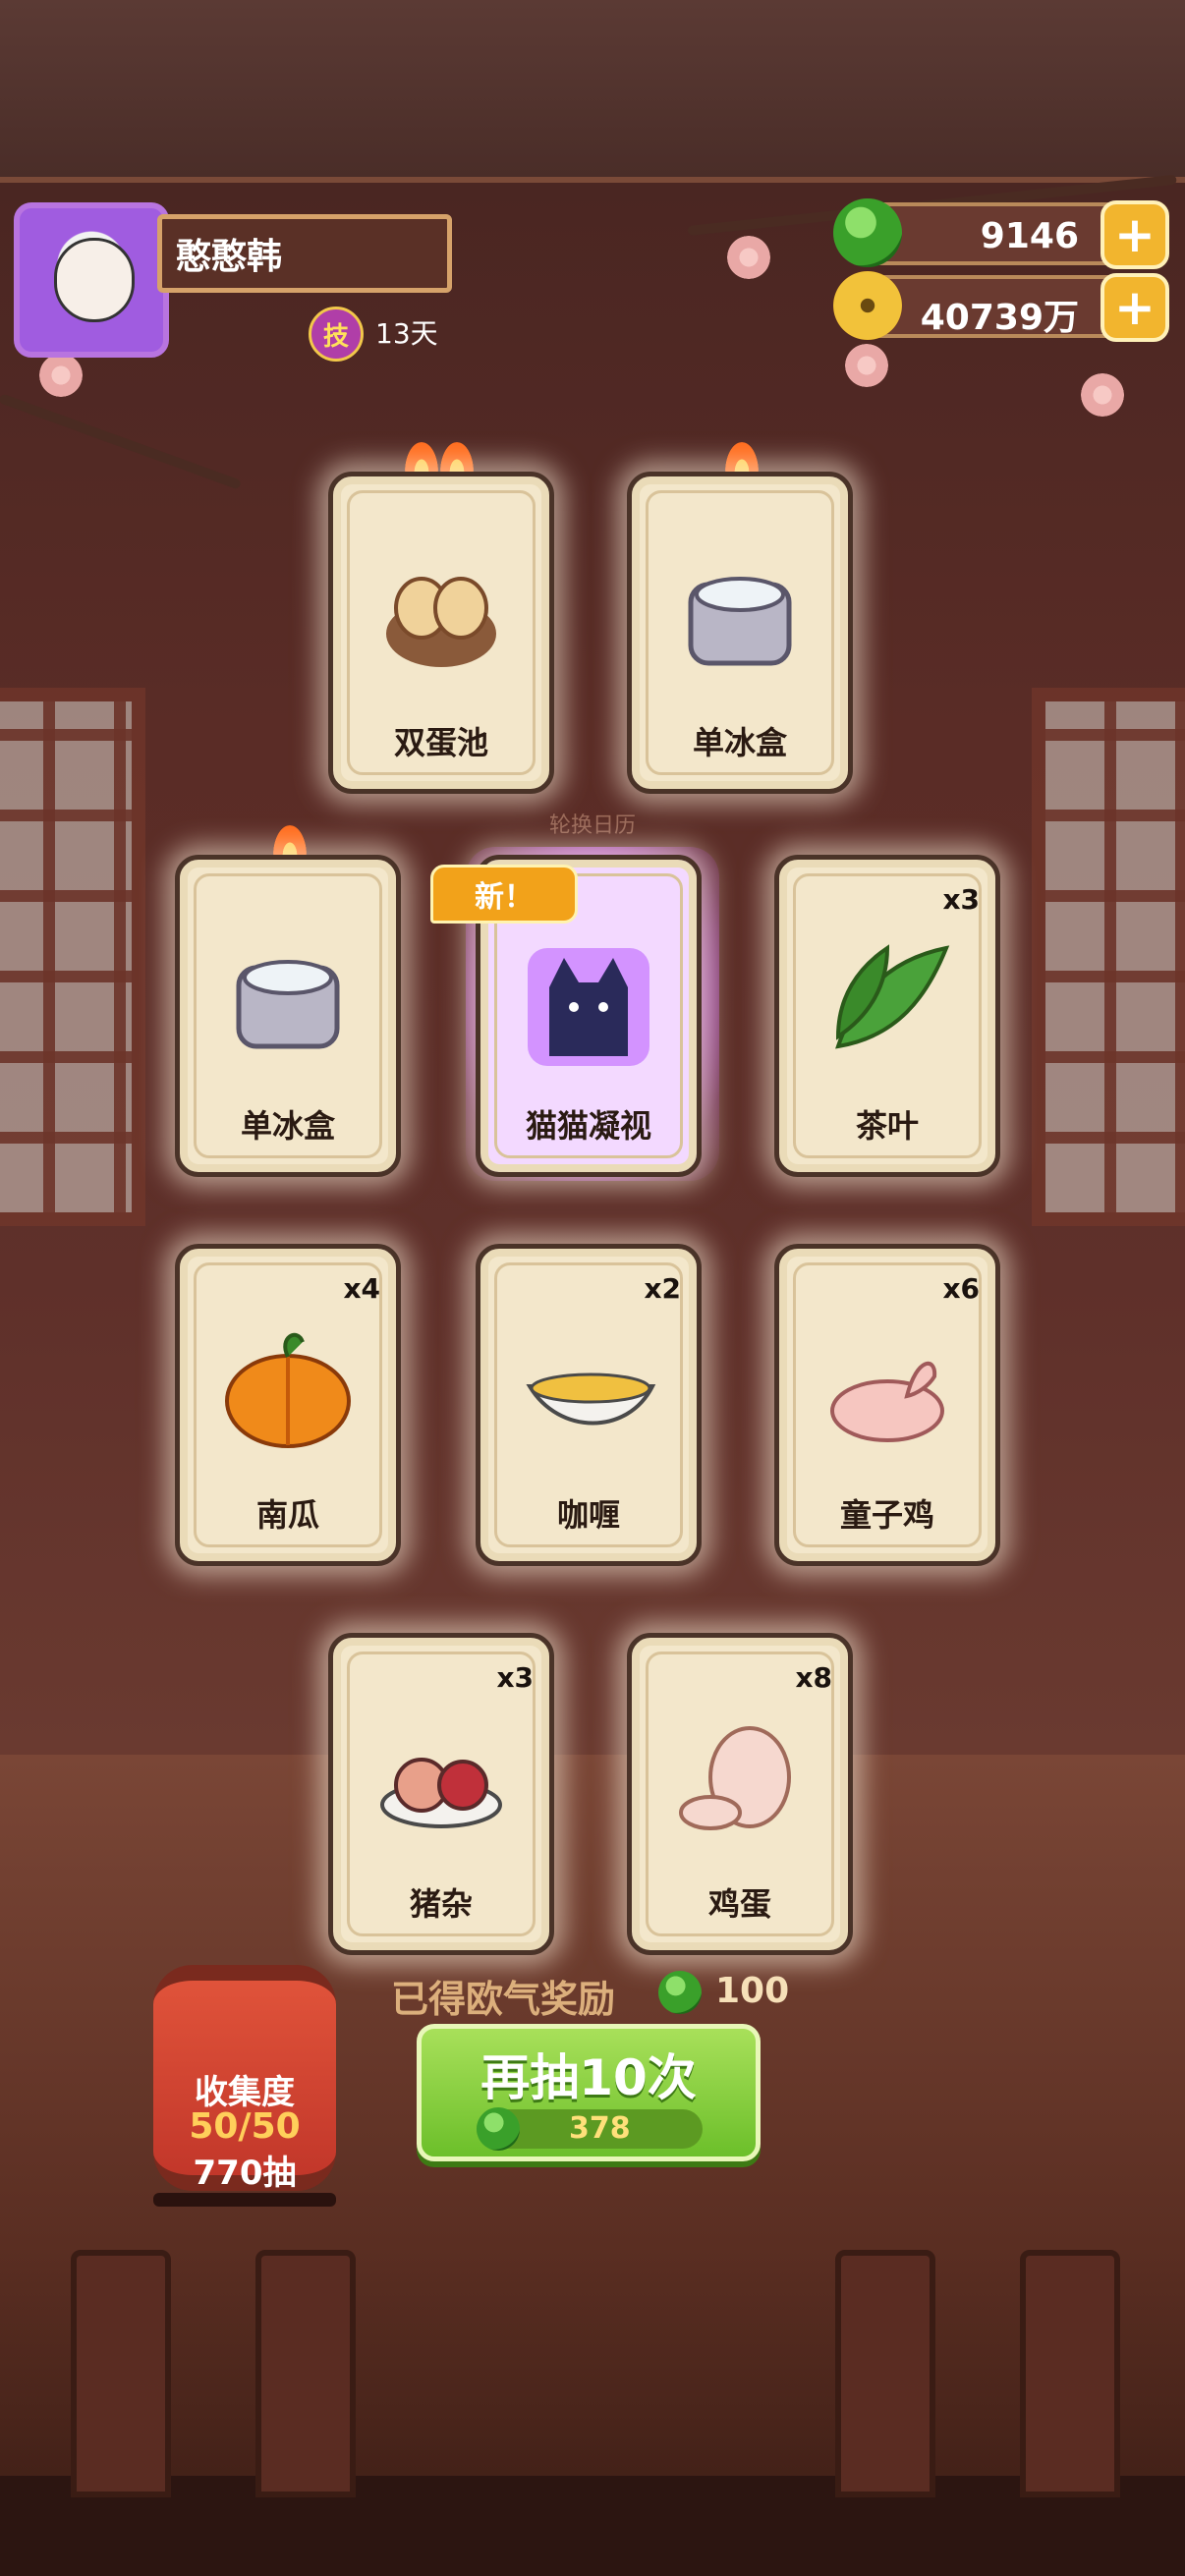 This screenshot has height=2576, width=1185. Describe the element at coordinates (961, 1288) in the screenshot. I see `card-count: x6` at that location.